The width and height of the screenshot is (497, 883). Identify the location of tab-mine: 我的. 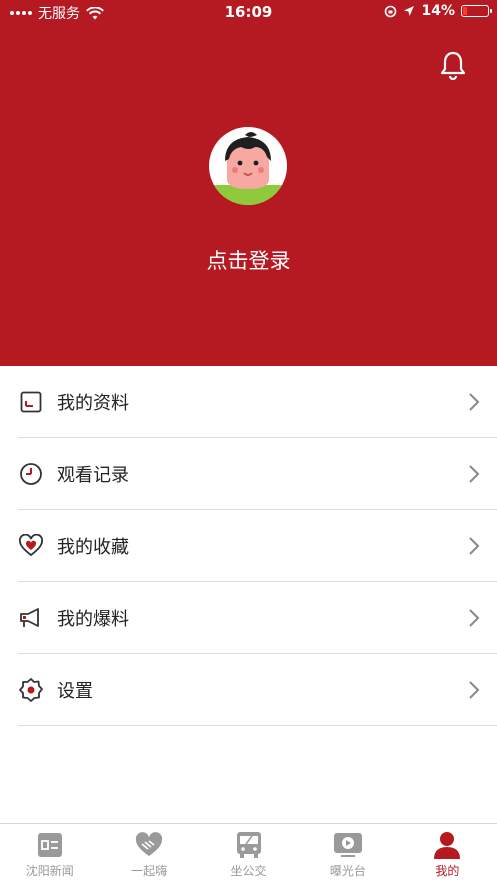
(447, 853).